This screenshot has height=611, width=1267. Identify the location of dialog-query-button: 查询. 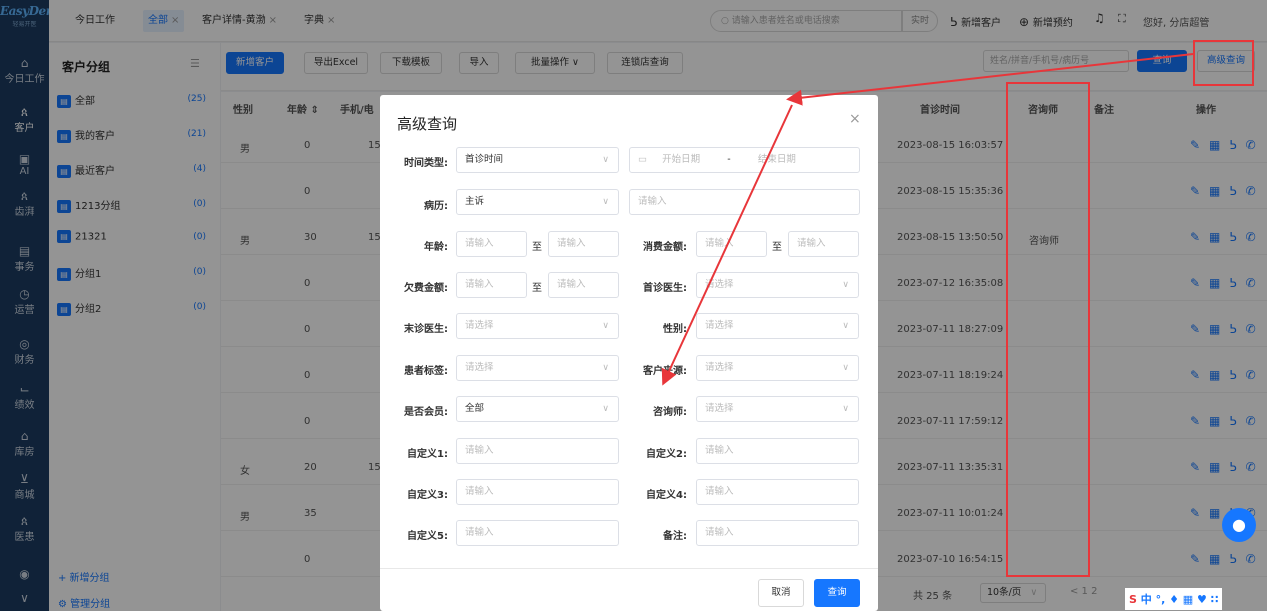
(837, 593).